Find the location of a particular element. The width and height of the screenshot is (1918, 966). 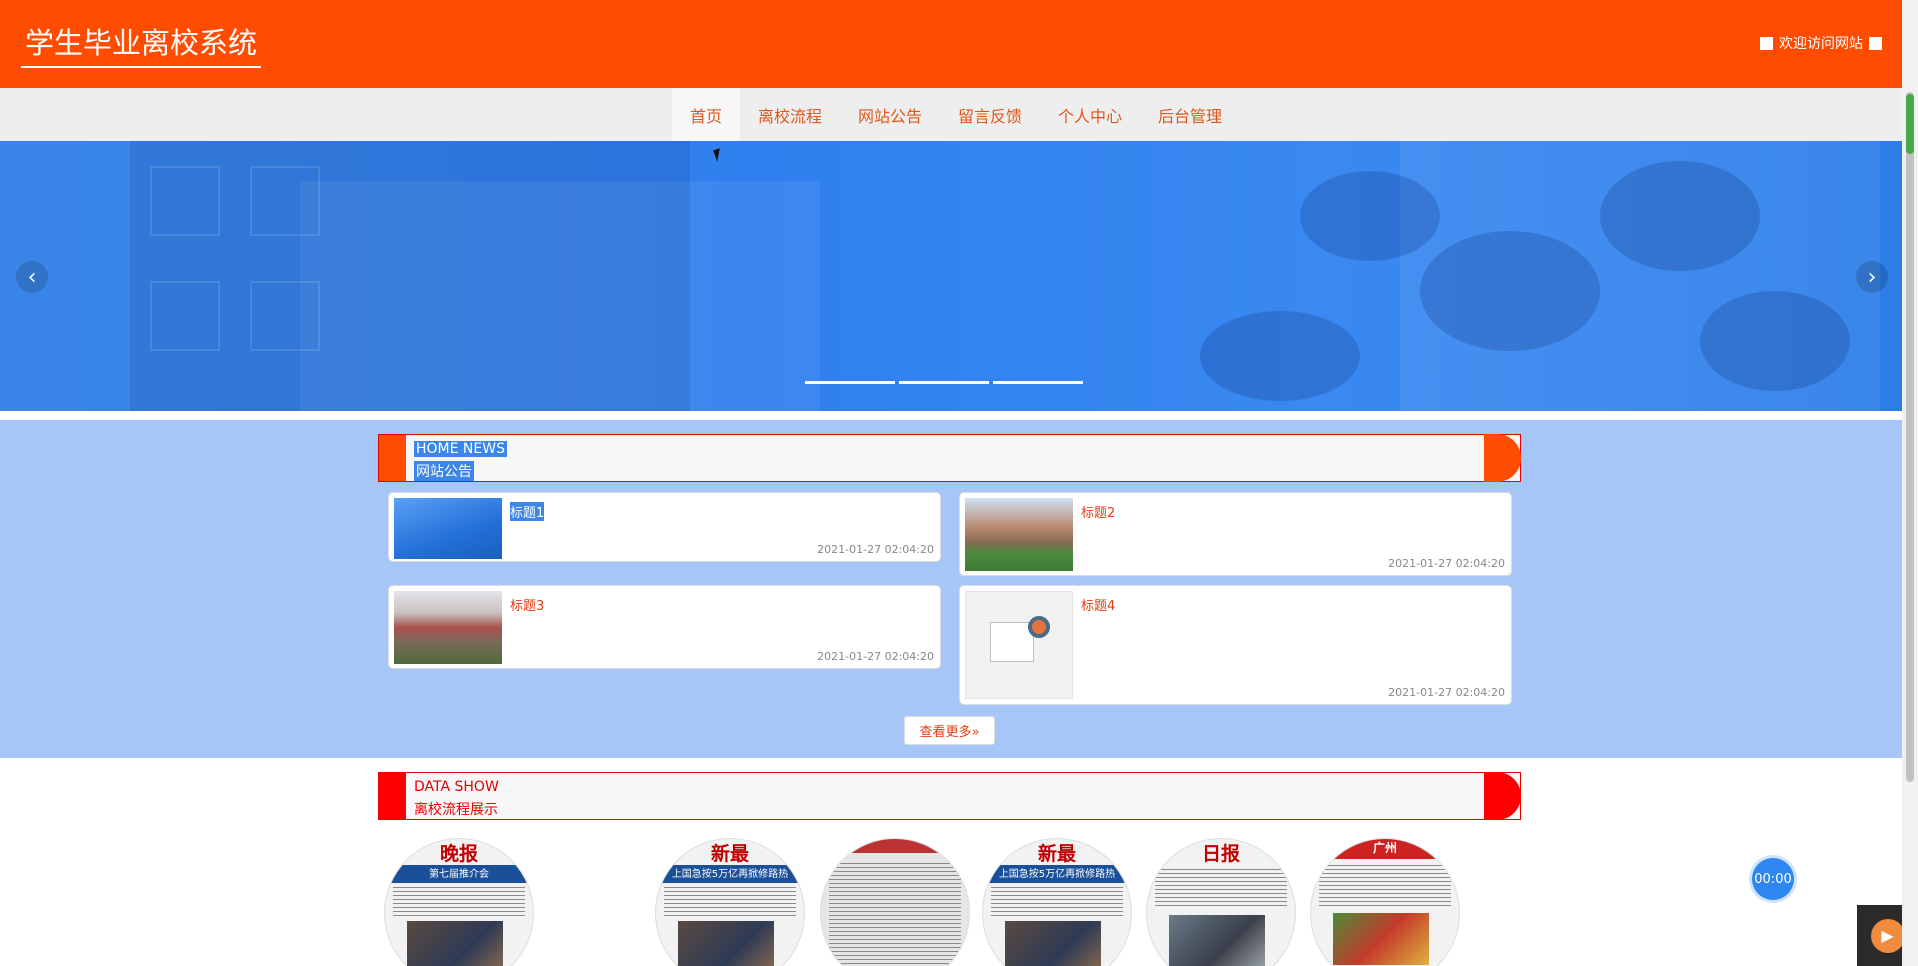

main-nav: 首页 离校流程 网站公告 留言反馈 个人中心 后台管理 is located at coordinates (951, 114).